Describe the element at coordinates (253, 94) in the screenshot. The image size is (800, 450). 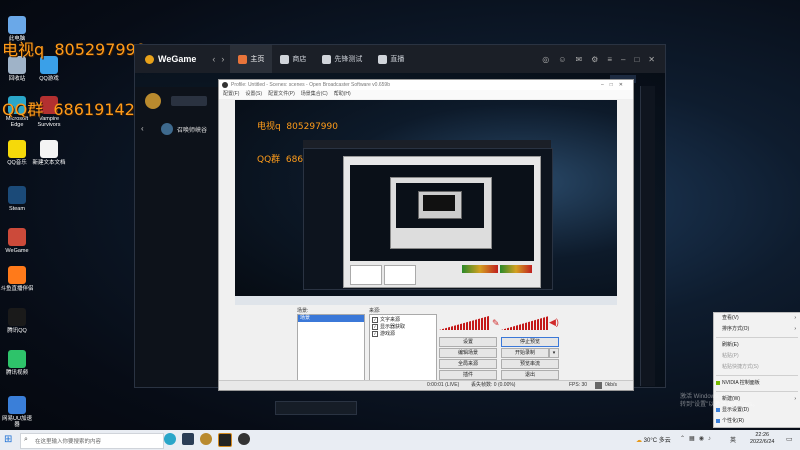
I see `obs-menu-item: 设置(S)` at that location.